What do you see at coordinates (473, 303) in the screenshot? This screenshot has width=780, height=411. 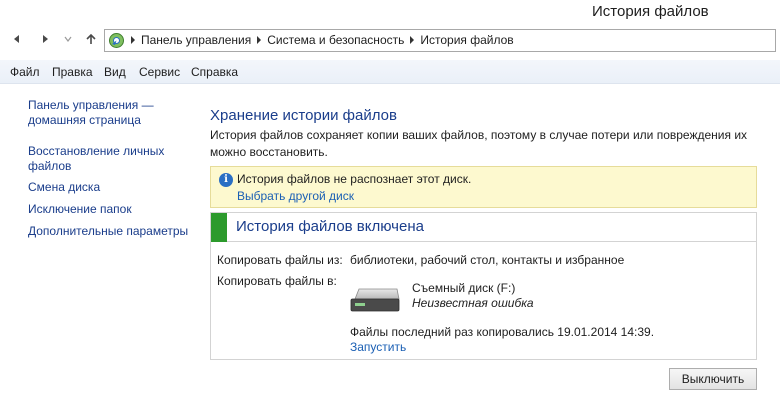 I see `drive-error: Неизвестная ошибка` at bounding box center [473, 303].